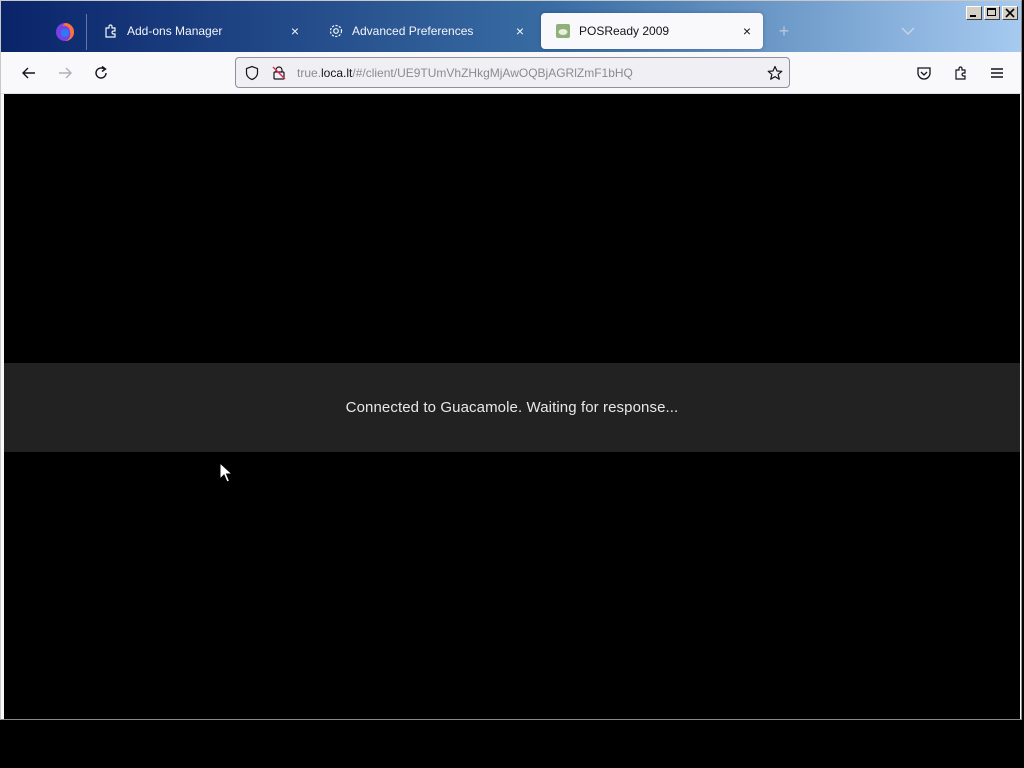 The height and width of the screenshot is (768, 1024). I want to click on menu-button, so click(997, 73).